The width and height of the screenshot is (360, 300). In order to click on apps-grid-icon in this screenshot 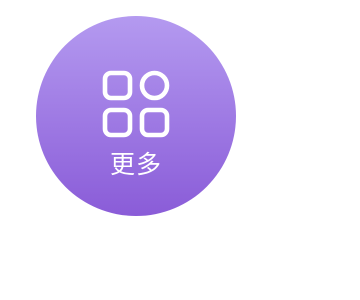, I will do `click(136, 104)`.